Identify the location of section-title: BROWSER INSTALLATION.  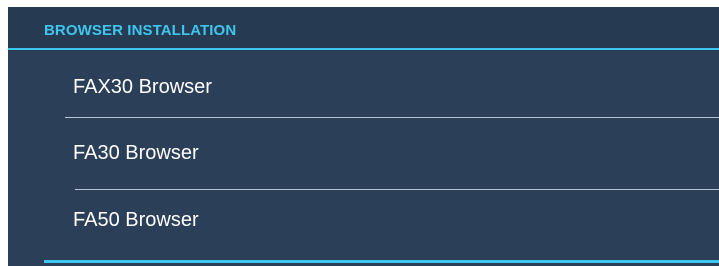
(140, 30).